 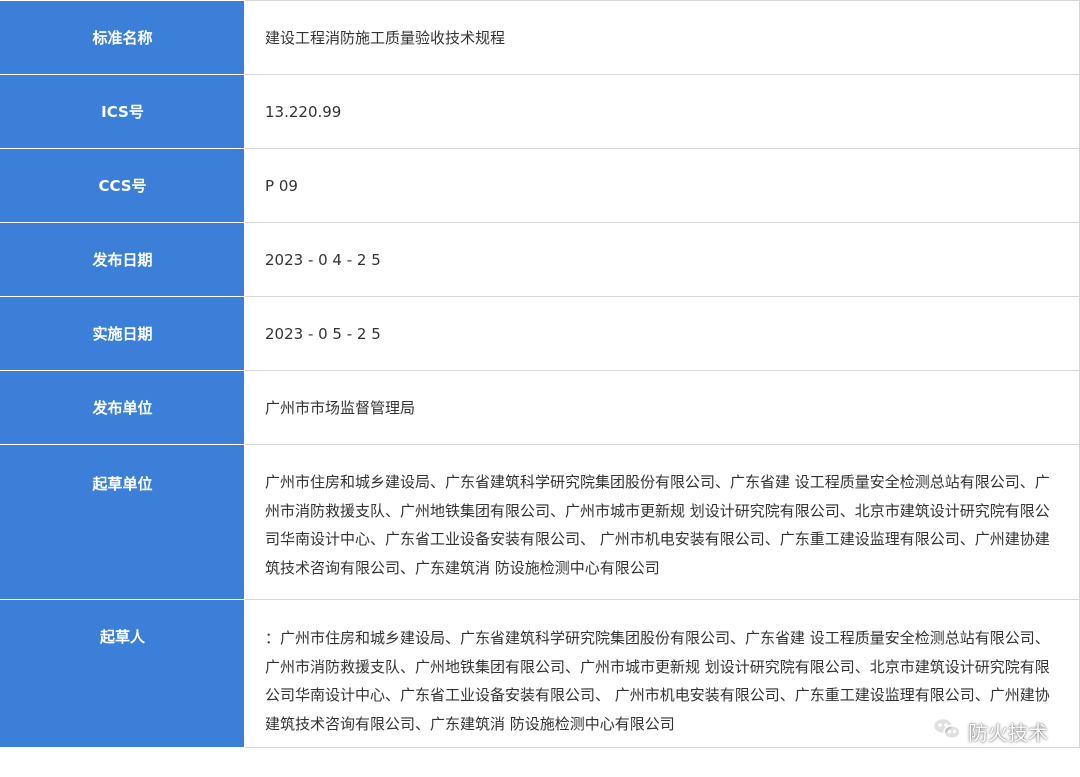 I want to click on row-label: 起草单位, so click(x=122, y=522).